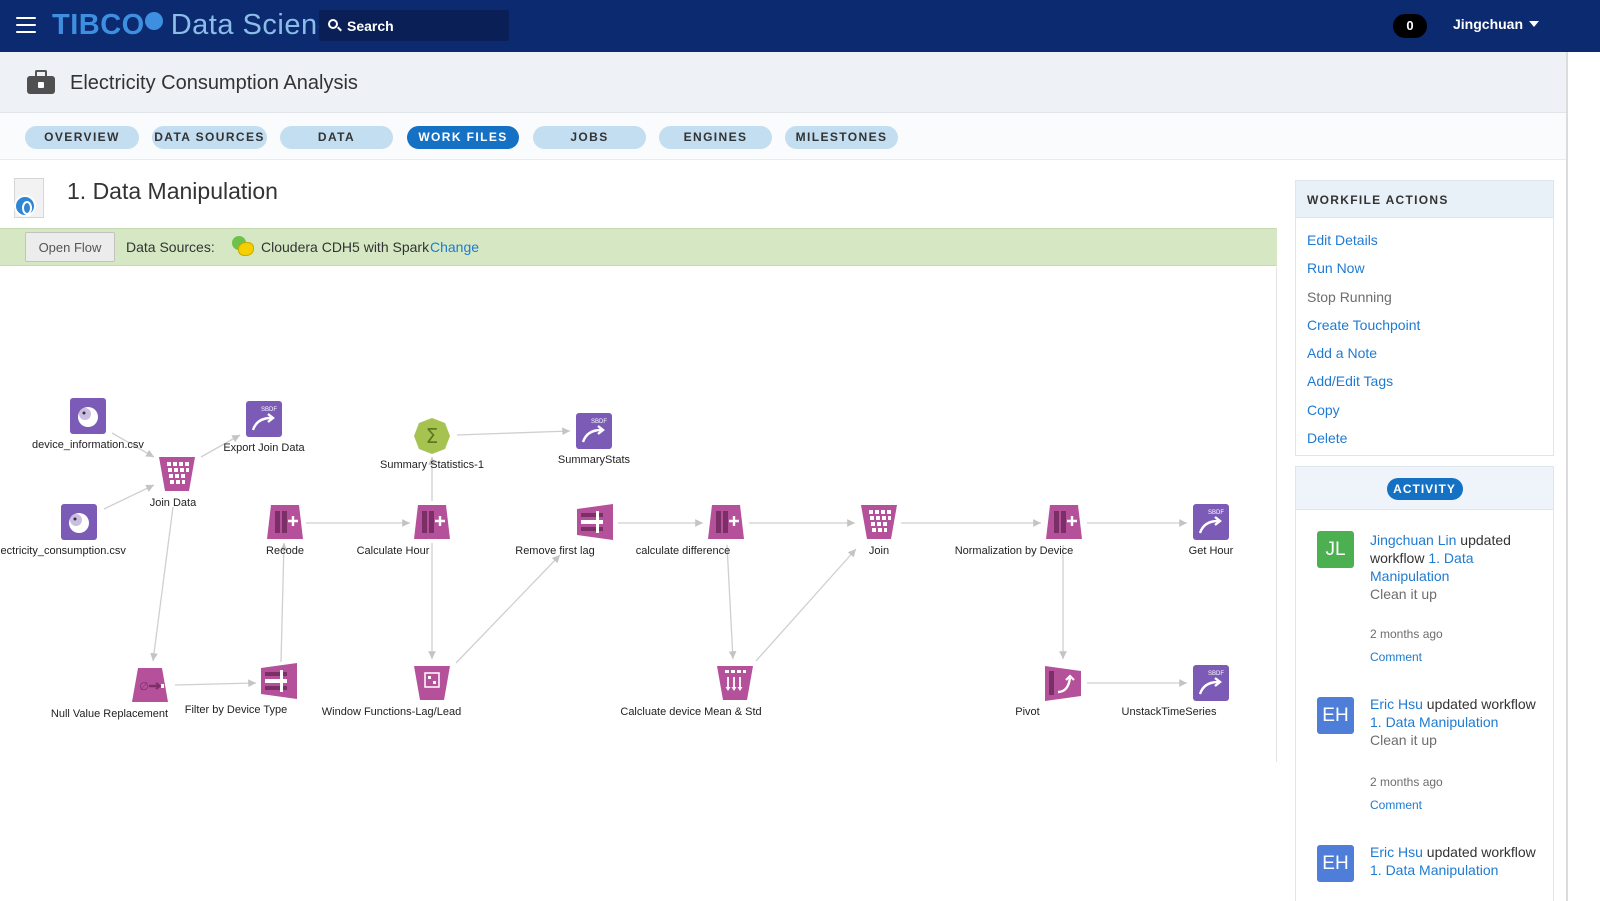  I want to click on flow-node-get-hour: SBDF Get Hour, so click(1211, 530).